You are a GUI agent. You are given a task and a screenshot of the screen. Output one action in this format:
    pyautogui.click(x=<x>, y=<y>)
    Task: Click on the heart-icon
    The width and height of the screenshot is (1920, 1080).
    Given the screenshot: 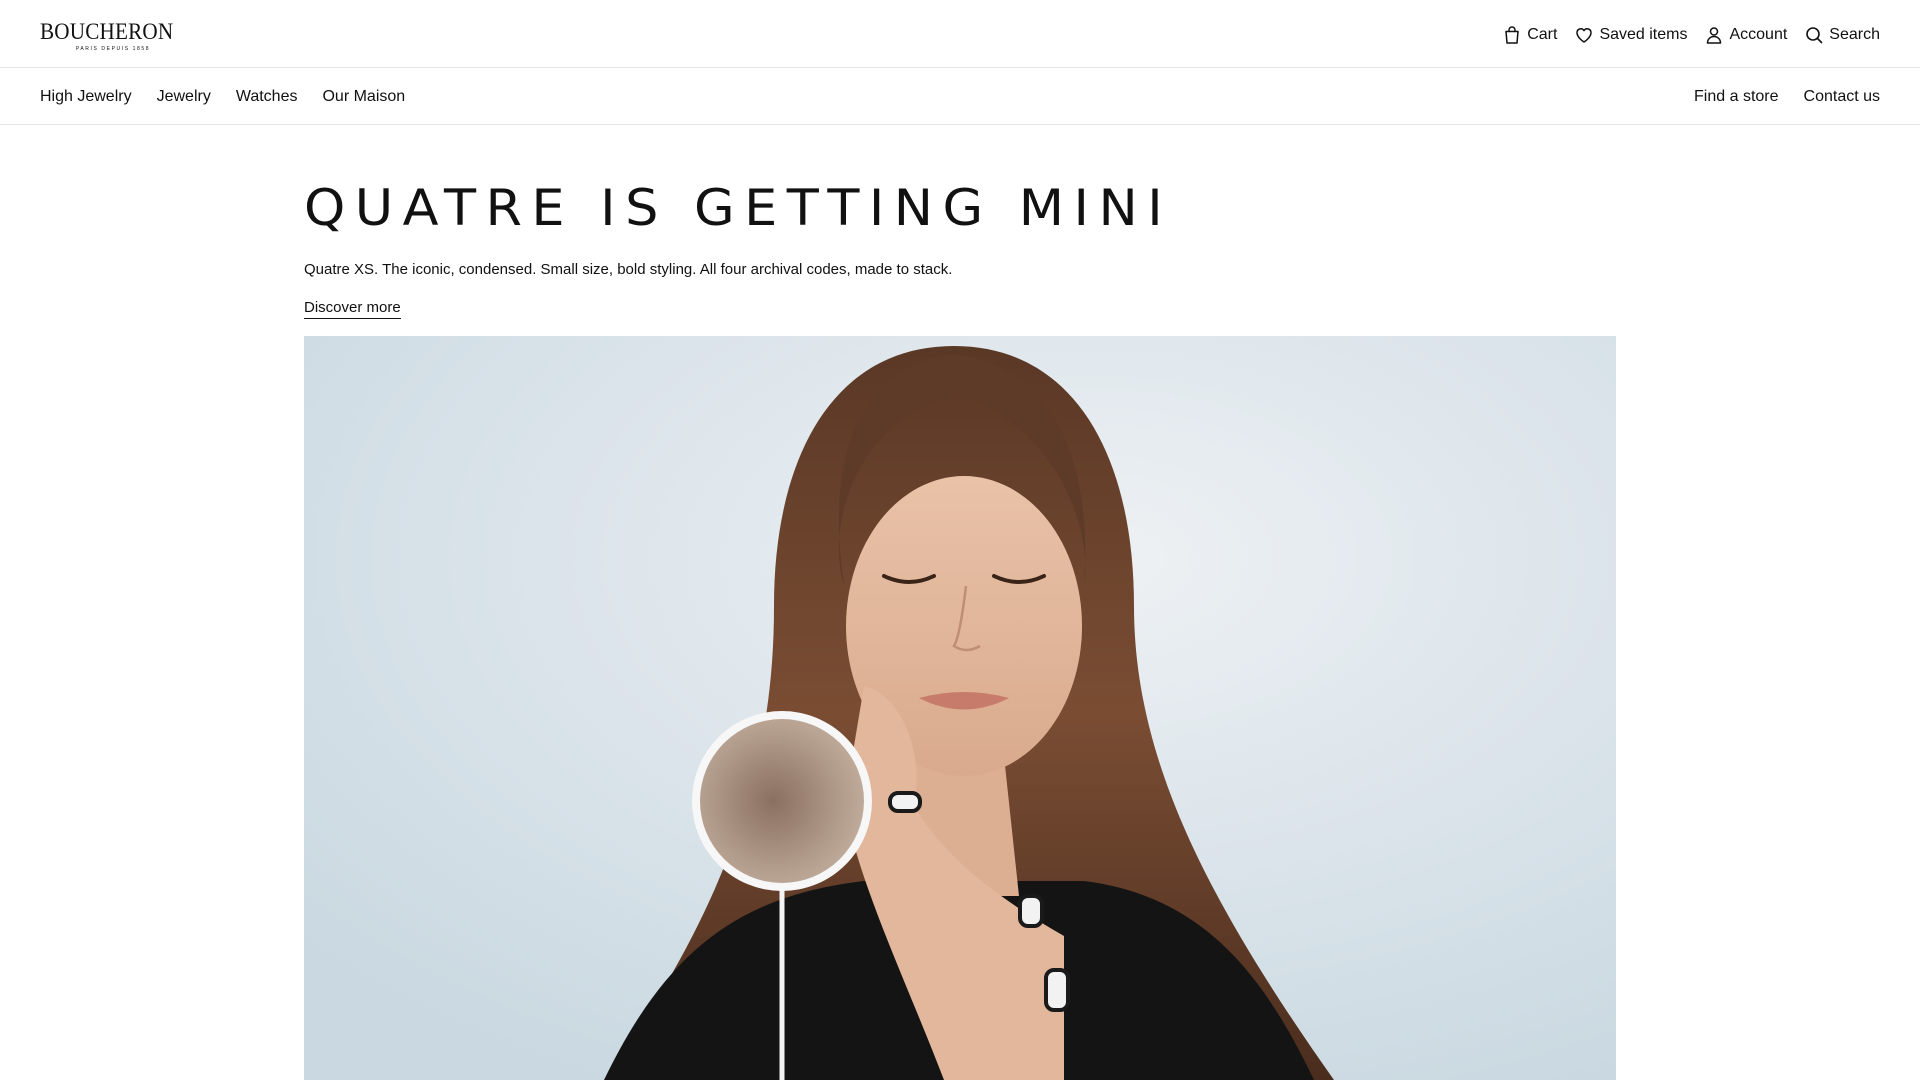 What is the action you would take?
    pyautogui.click(x=1584, y=35)
    